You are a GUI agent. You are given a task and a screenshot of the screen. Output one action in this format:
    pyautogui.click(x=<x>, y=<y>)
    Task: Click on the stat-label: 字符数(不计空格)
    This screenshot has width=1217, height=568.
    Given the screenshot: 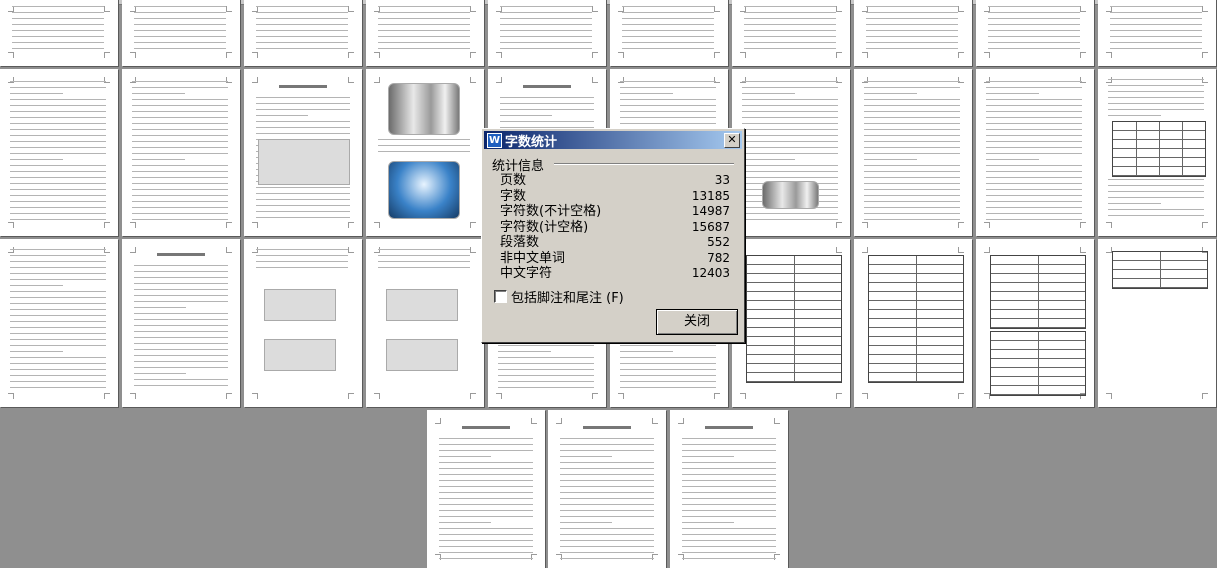 What is the action you would take?
    pyautogui.click(x=551, y=211)
    